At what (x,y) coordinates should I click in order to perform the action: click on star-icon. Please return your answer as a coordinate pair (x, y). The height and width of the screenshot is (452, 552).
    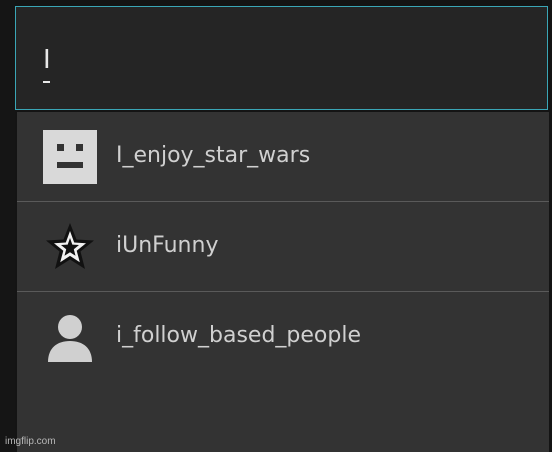
    Looking at the image, I should click on (70, 246).